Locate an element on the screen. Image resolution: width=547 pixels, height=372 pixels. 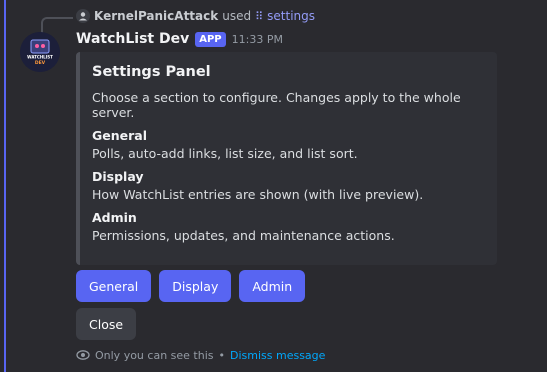
reply-action: used is located at coordinates (237, 16).